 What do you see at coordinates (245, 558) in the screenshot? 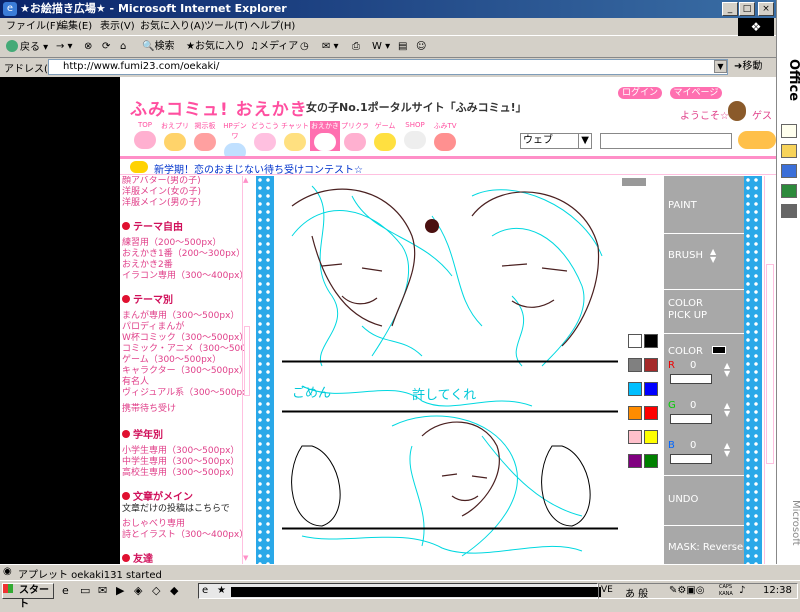
I see `scroll-down-icon: ▼` at bounding box center [245, 558].